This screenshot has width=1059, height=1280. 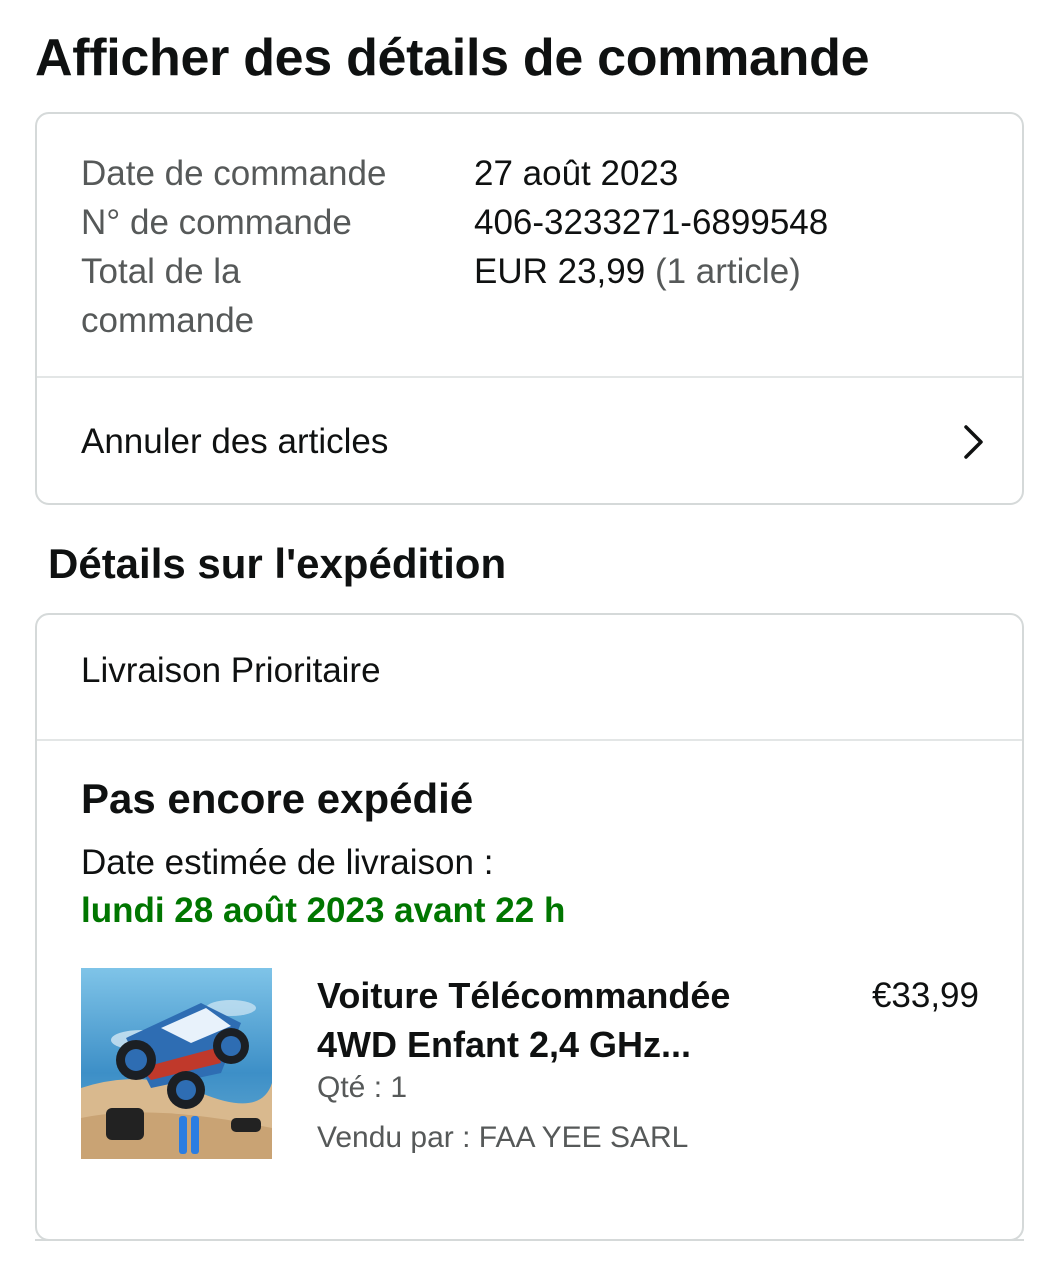 I want to click on estimated-delivery-date: lundi 28 août 2023 avant 22 h, so click(x=323, y=910).